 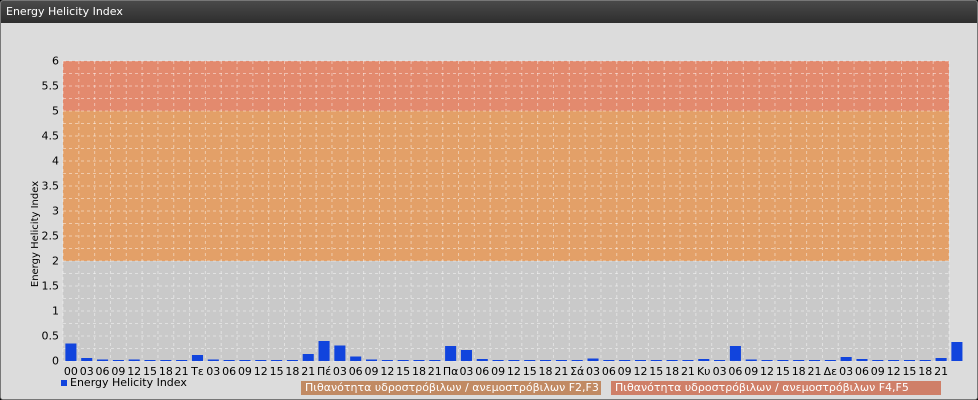 What do you see at coordinates (51, 186) in the screenshot?
I see `y-tick-label: 3.5` at bounding box center [51, 186].